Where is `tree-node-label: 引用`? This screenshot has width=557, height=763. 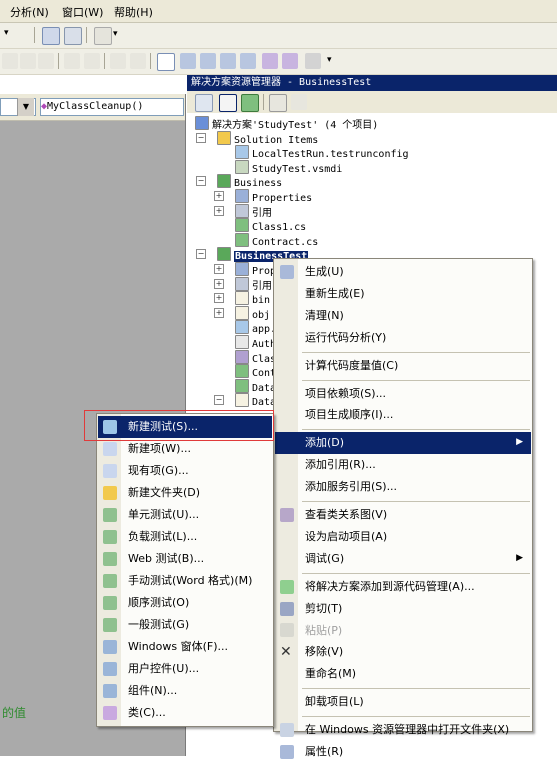
tree-node-label: 引用 is located at coordinates (262, 286).